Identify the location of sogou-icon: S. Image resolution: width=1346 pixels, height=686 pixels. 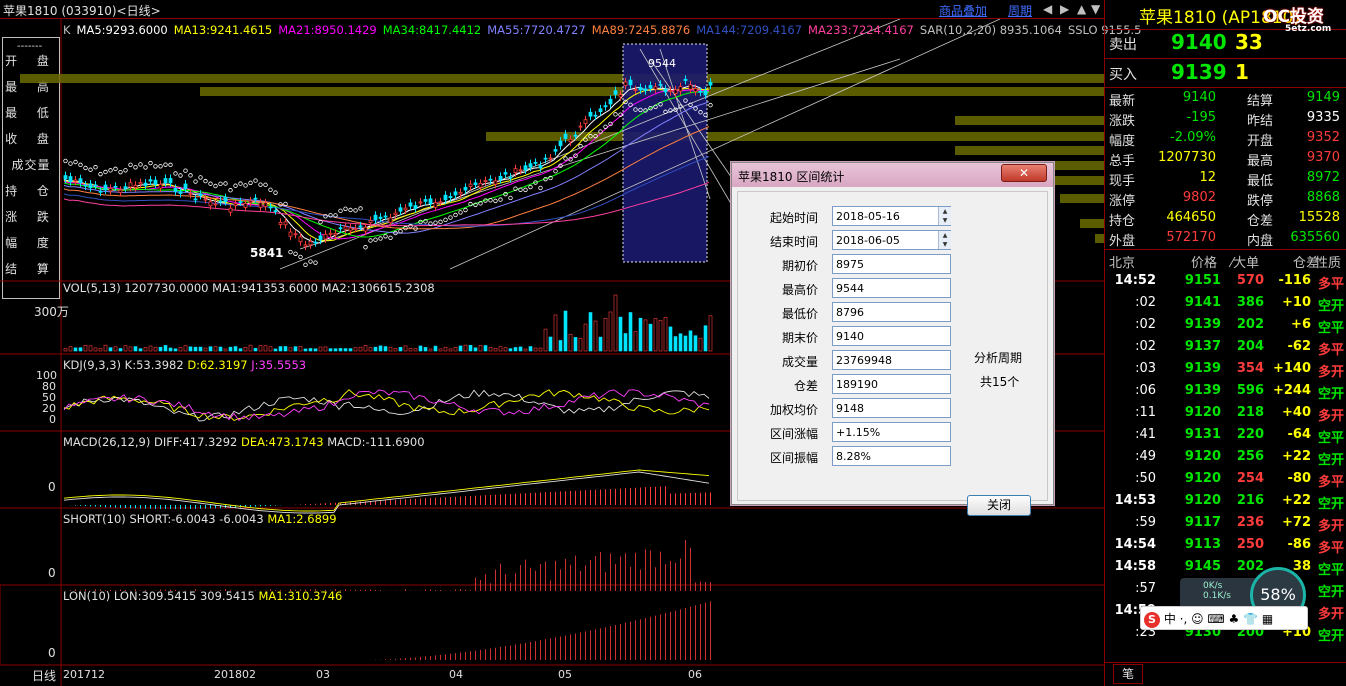
(1152, 620).